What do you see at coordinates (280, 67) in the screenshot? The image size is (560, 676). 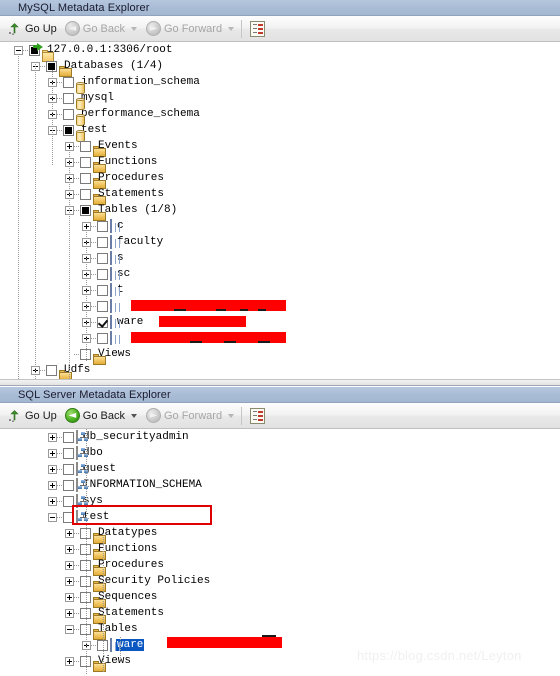 I see `tree-item: Databases (1/4)` at bounding box center [280, 67].